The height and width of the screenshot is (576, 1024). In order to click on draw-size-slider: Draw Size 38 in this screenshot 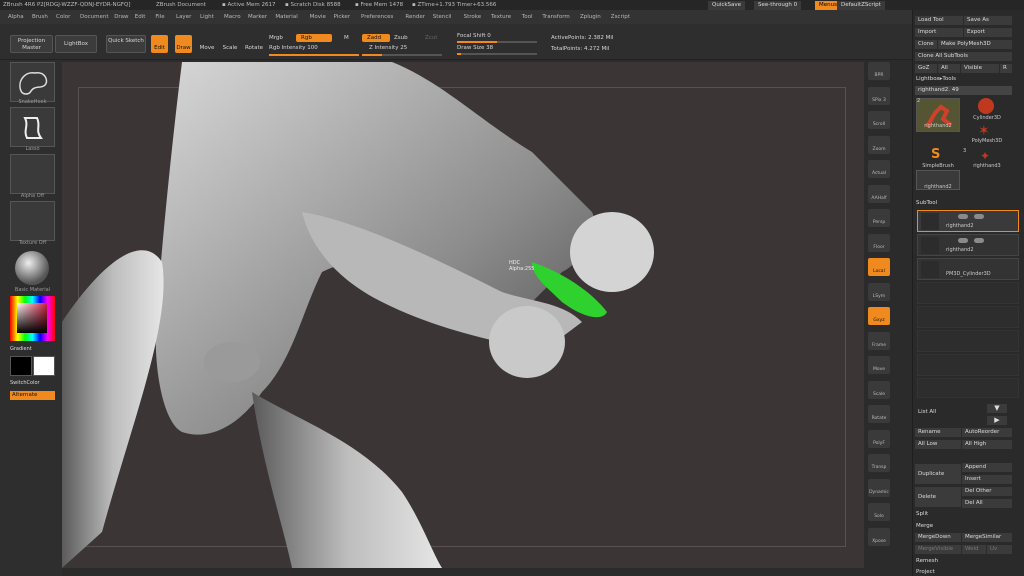, I will do `click(475, 48)`.